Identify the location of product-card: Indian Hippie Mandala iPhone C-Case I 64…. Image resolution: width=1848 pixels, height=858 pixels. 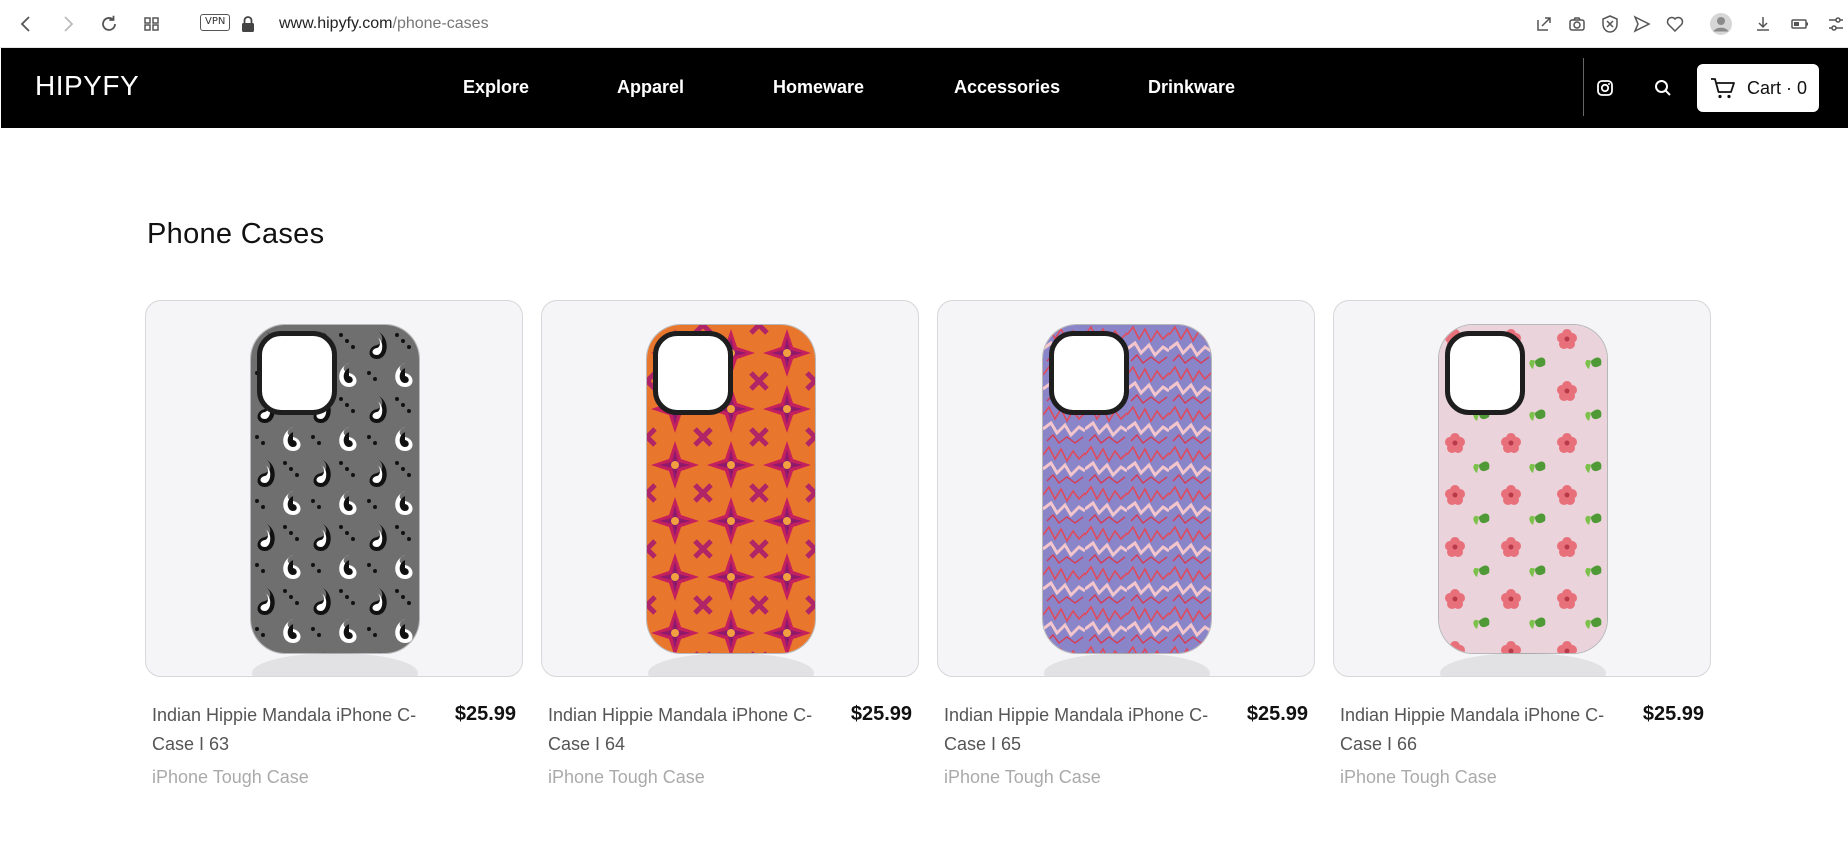
(730, 548).